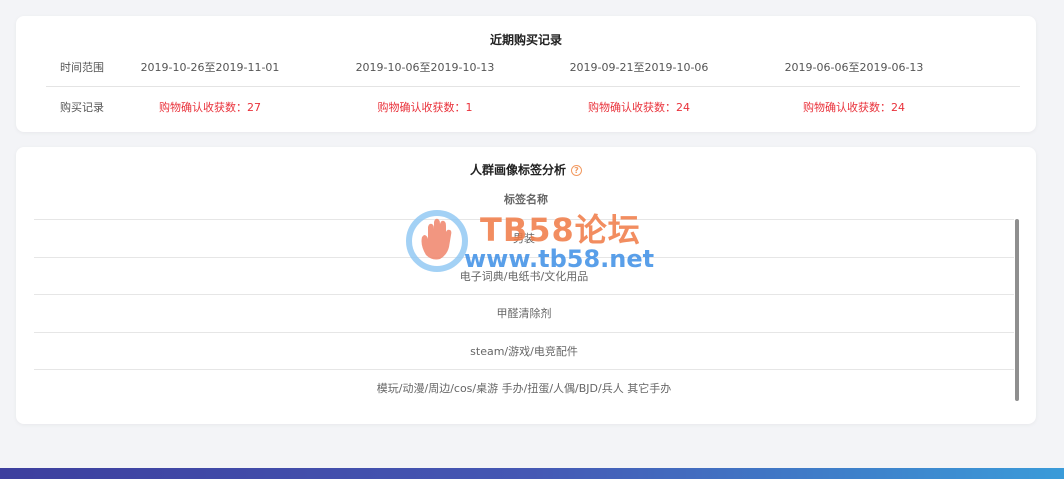  What do you see at coordinates (524, 275) in the screenshot?
I see `table-row: 电子词典/电纸书/文化用品` at bounding box center [524, 275].